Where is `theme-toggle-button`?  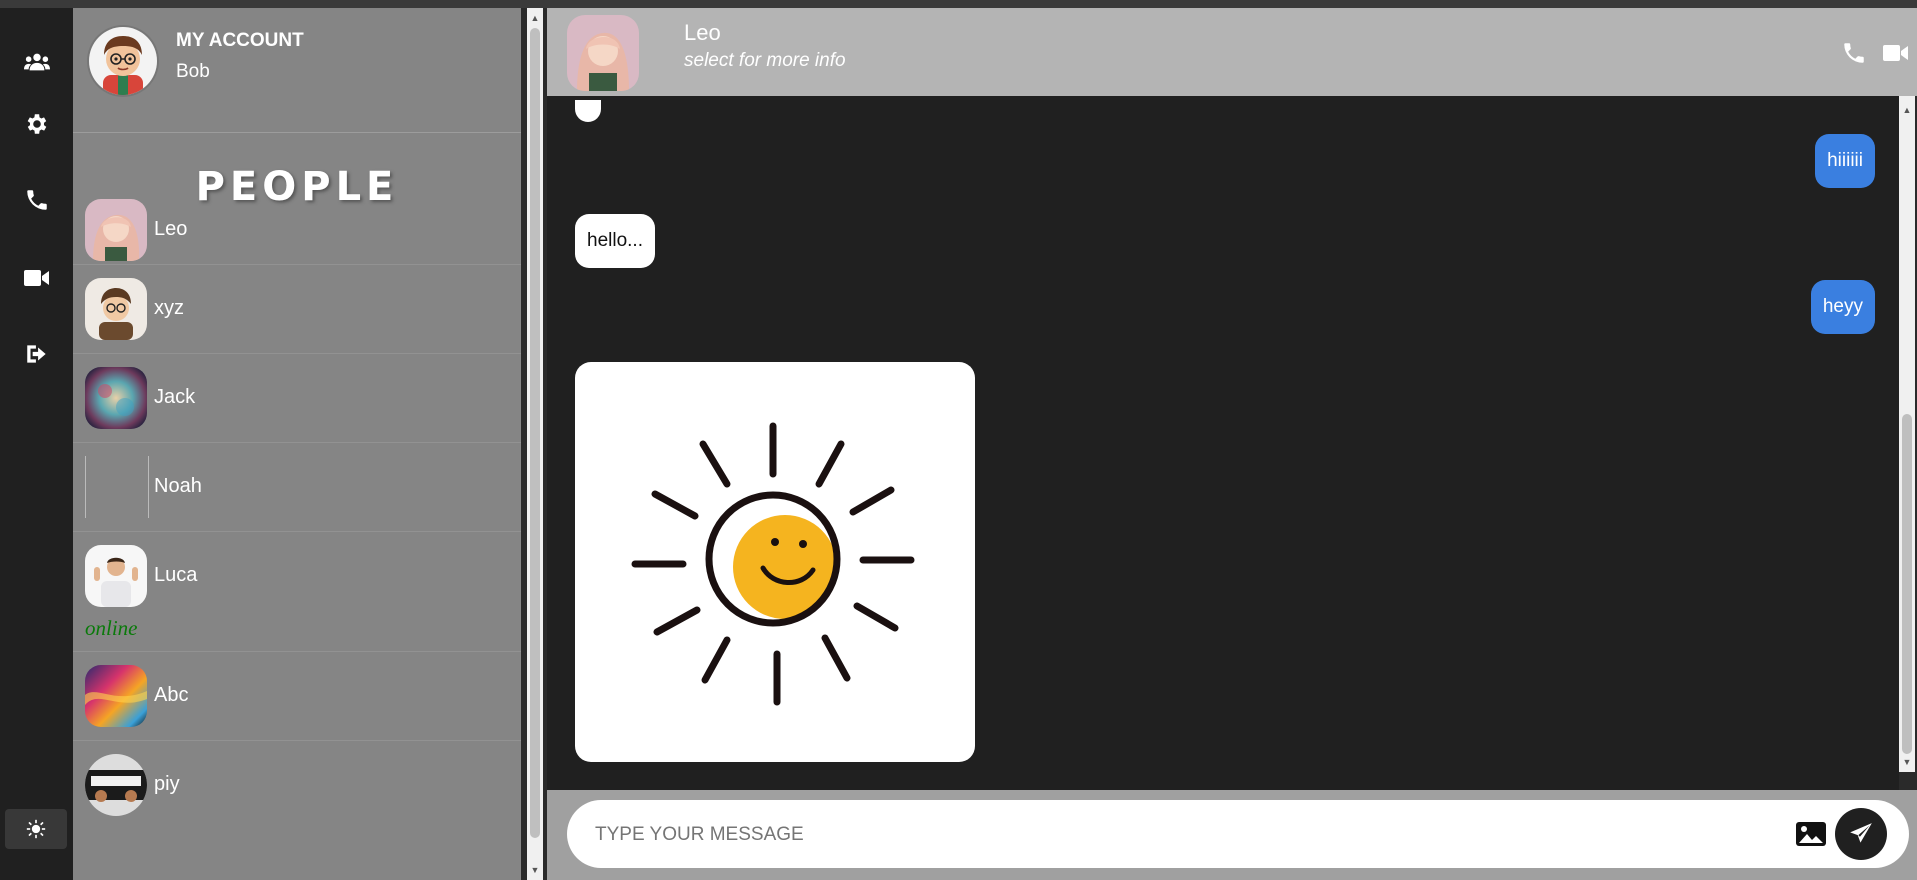 theme-toggle-button is located at coordinates (36, 829).